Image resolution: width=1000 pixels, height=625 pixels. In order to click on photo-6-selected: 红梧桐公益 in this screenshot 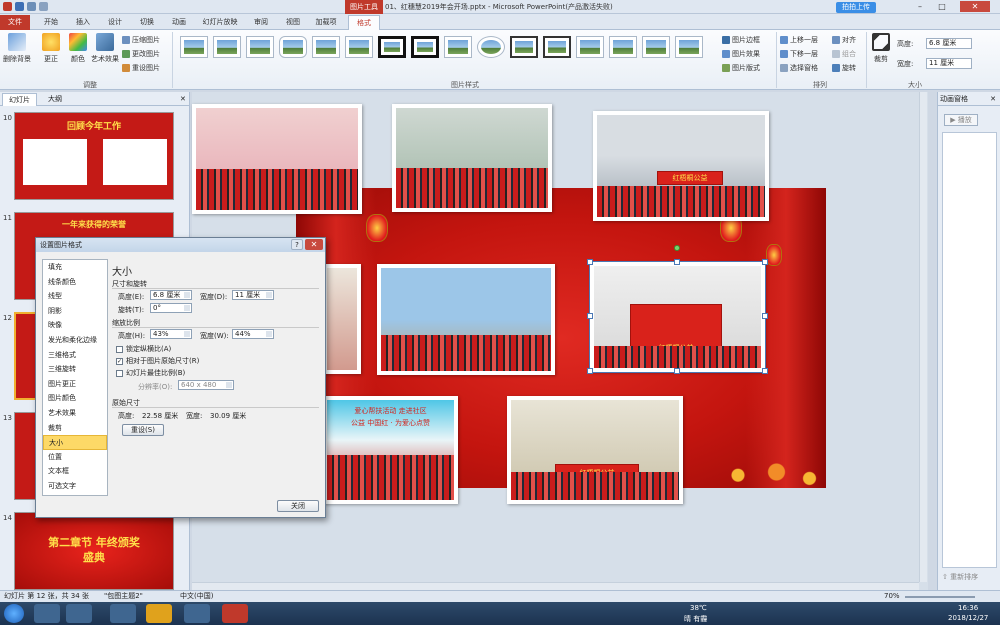, I will do `click(677, 317)`.